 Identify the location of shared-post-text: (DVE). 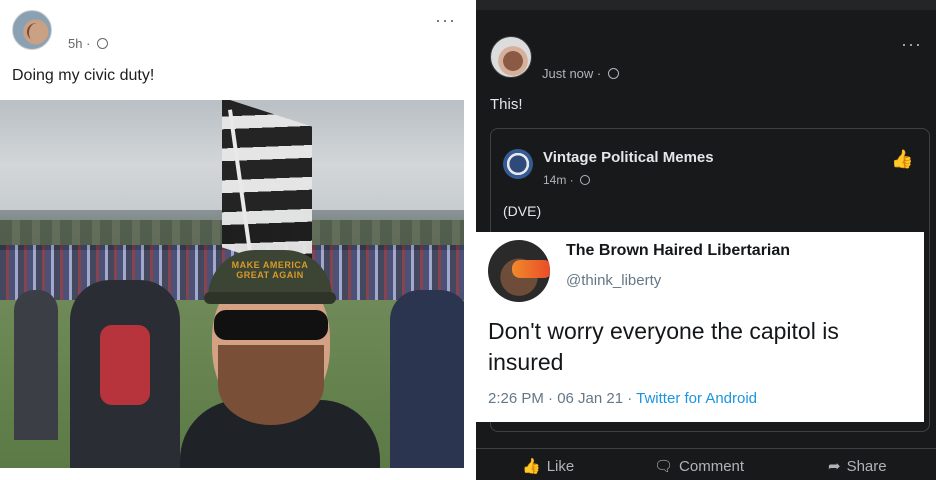
(522, 211).